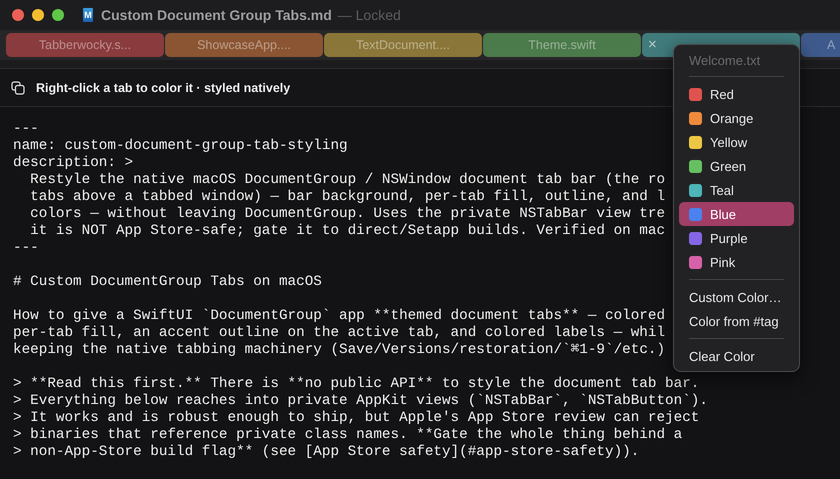  I want to click on code-line: > Everything below reaches into private AppKit views (`NSTabBar`, `NSTabButton`)., so click(360, 401).